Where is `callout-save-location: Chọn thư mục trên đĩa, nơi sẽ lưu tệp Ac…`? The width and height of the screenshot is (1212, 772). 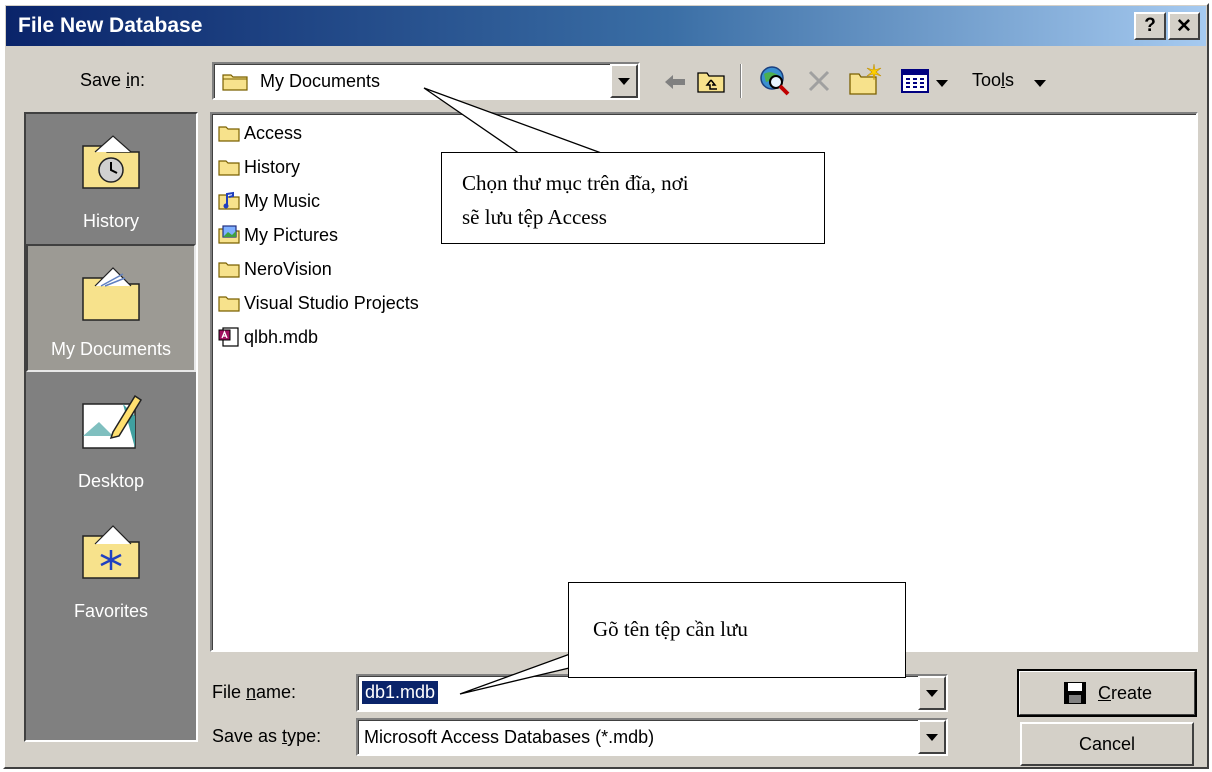
callout-save-location: Chọn thư mục trên đĩa, nơi sẽ lưu tệp Ac… is located at coordinates (633, 198).